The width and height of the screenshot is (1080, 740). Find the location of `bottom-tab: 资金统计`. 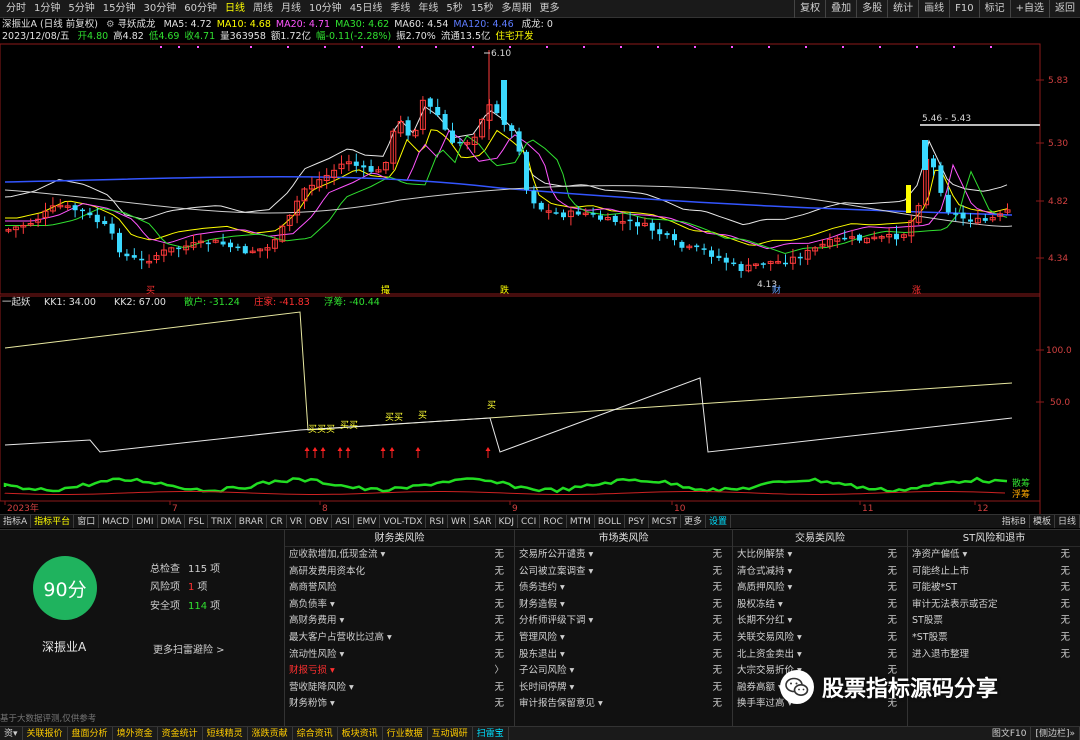

bottom-tab: 资金统计 is located at coordinates (180, 733).